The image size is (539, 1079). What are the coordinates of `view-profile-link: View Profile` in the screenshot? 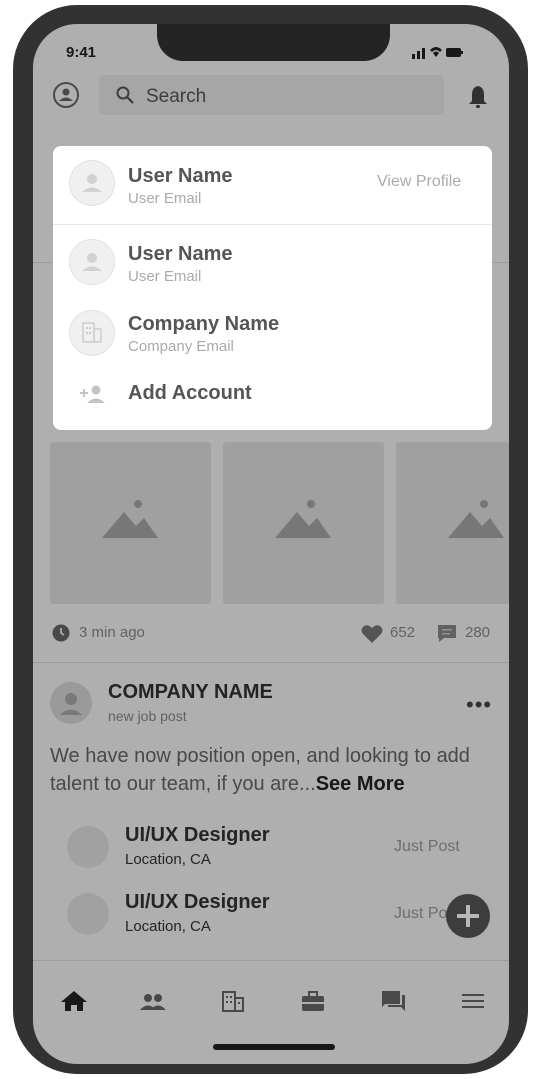 It's located at (419, 182).